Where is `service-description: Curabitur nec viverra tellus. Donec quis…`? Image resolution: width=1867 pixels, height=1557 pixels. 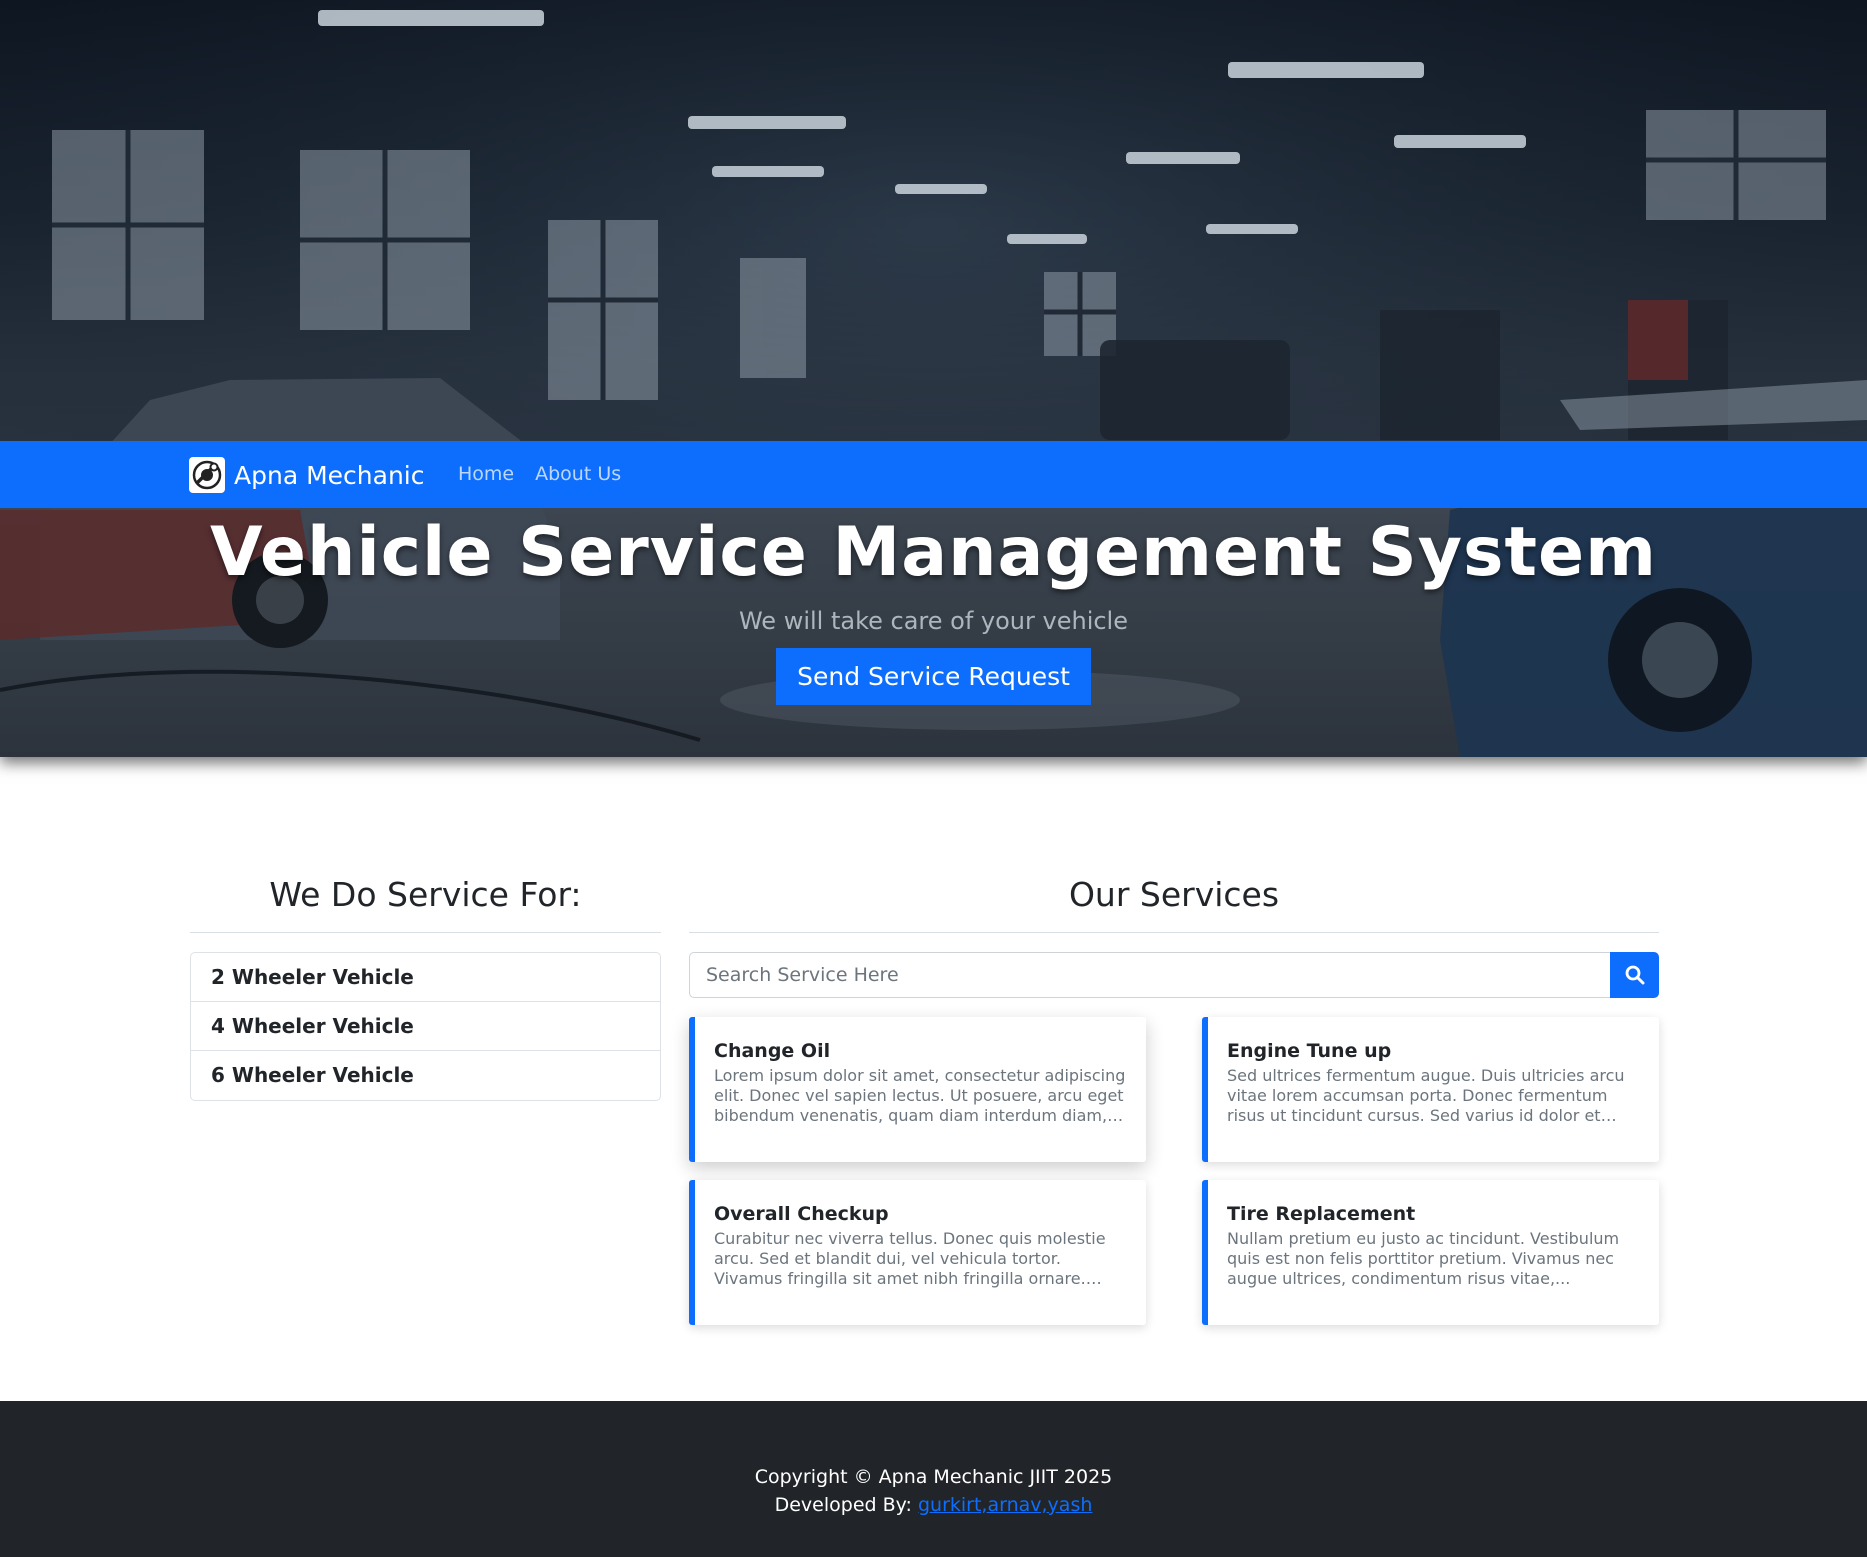
service-description: Curabitur nec viverra tellus. Donec quis… is located at coordinates (910, 1258).